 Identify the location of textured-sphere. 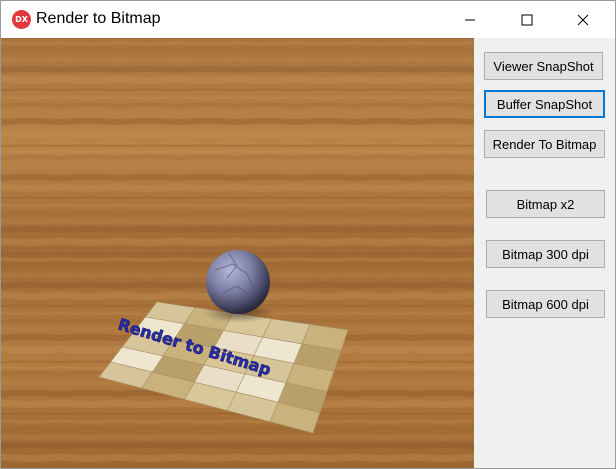
(238, 282).